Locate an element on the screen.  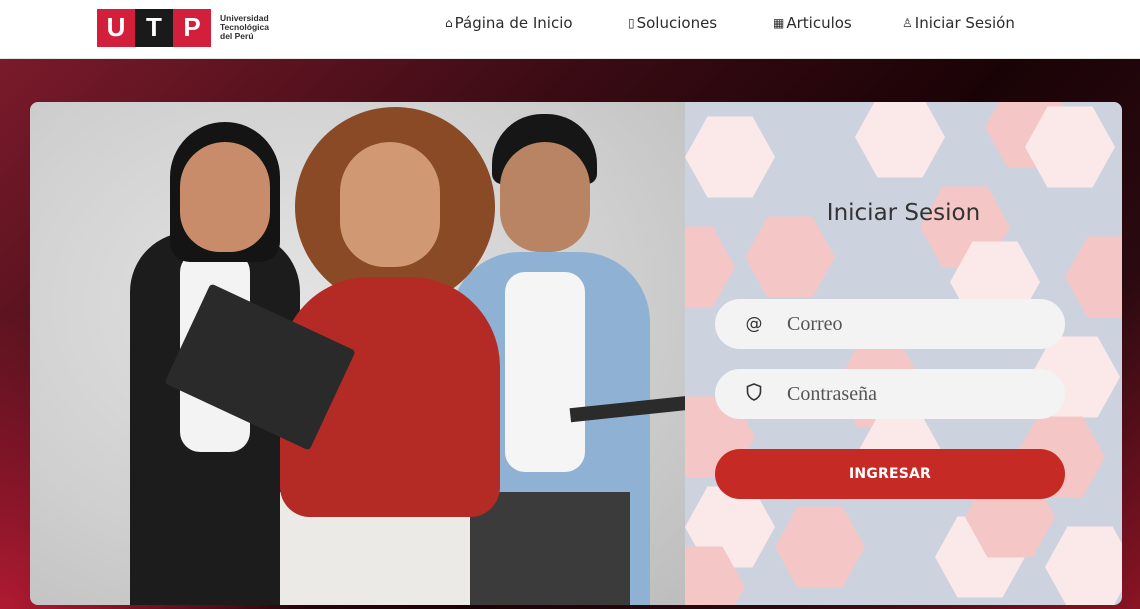
calendar-icon: ▦ is located at coordinates (779, 23).